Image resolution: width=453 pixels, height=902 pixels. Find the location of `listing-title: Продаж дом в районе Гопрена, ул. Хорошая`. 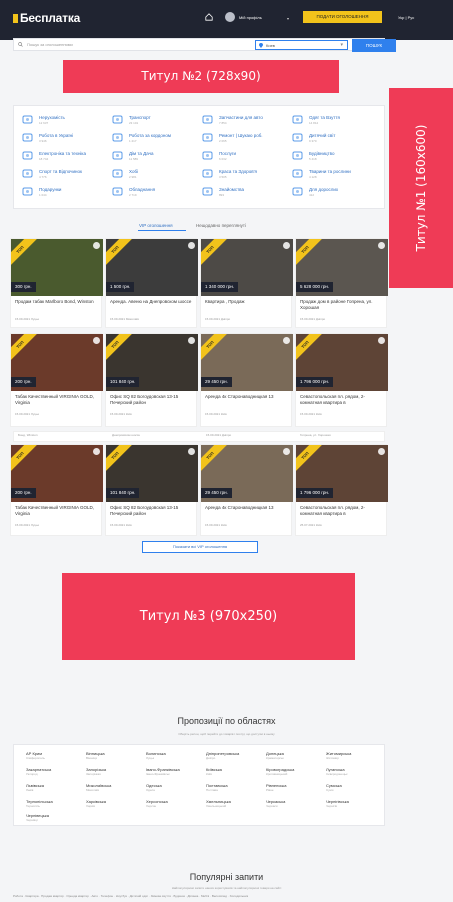

listing-title: Продаж дом в районе Гопрена, ул. Хорошая is located at coordinates (342, 305).